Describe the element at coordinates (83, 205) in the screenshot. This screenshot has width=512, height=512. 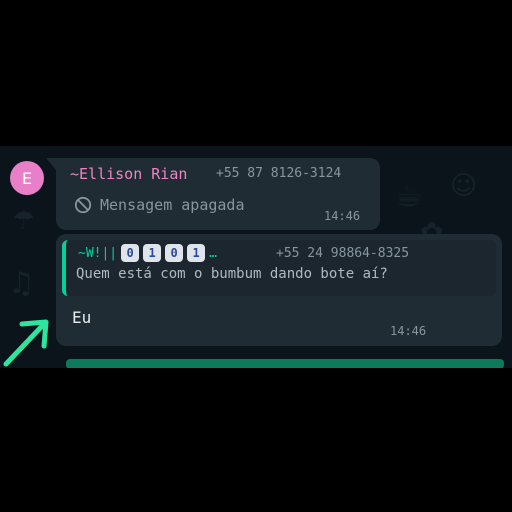
I see `blocked-icon` at that location.